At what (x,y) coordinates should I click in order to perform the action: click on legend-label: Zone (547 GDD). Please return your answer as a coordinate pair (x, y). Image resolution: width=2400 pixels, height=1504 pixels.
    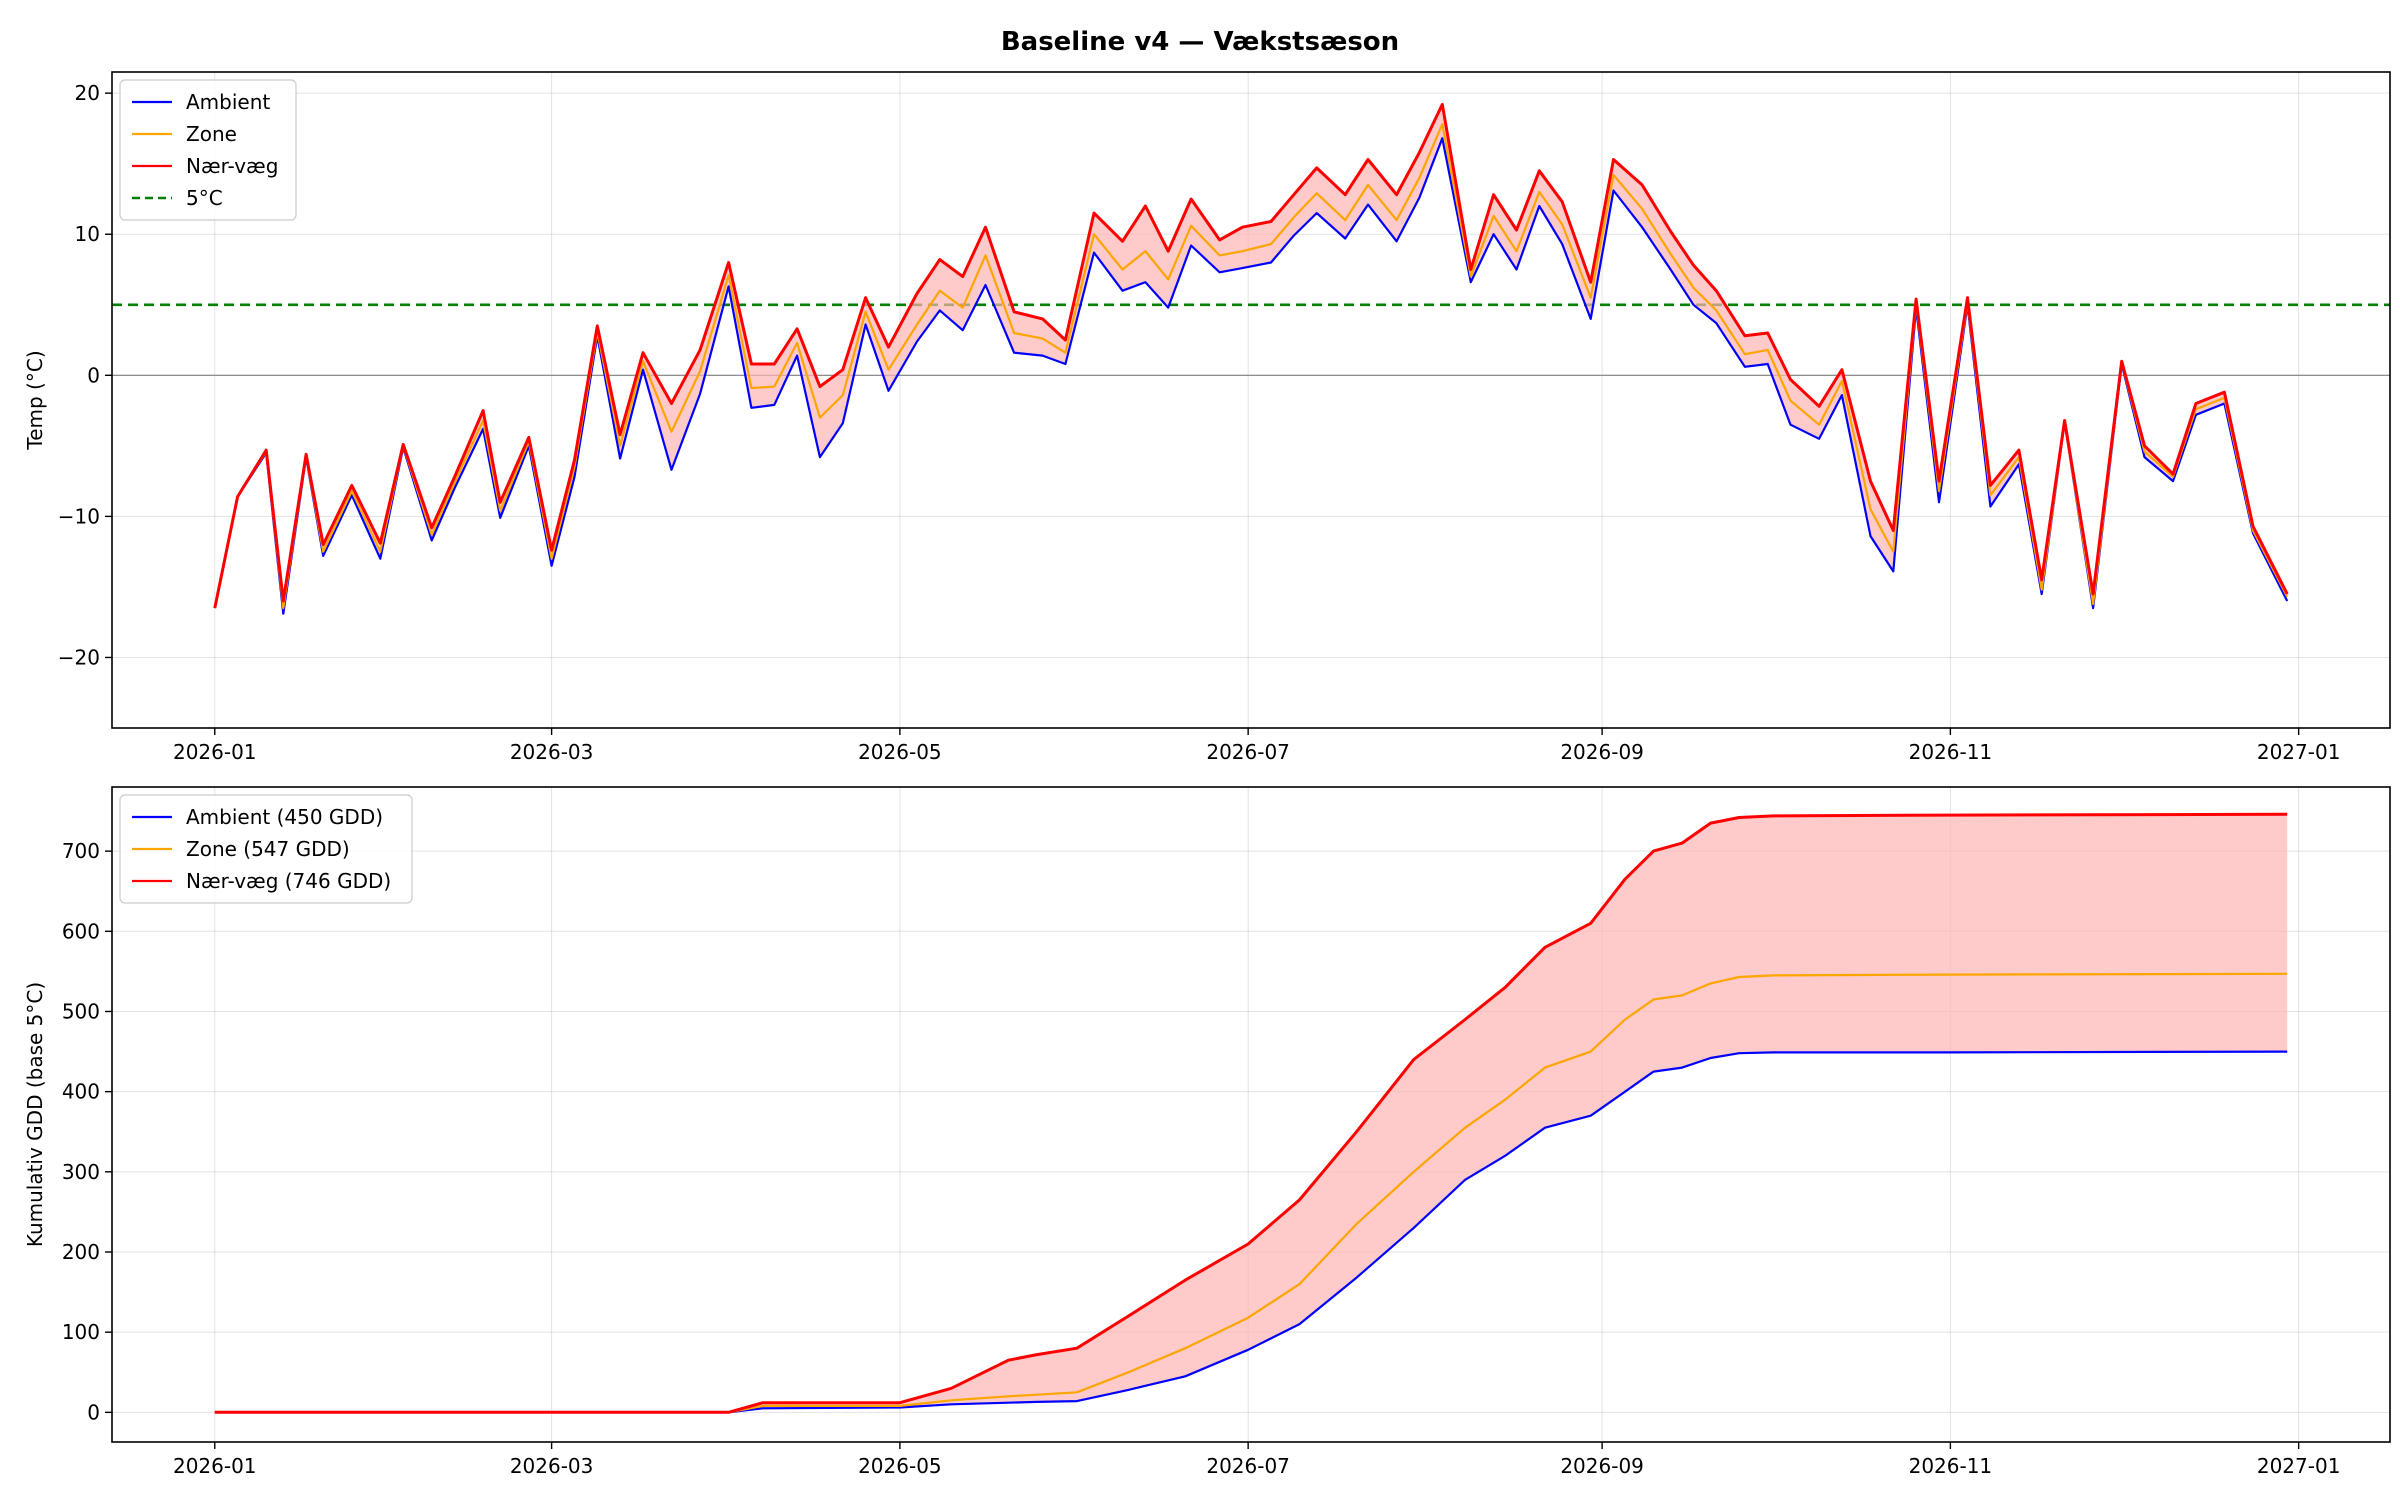
    Looking at the image, I should click on (268, 849).